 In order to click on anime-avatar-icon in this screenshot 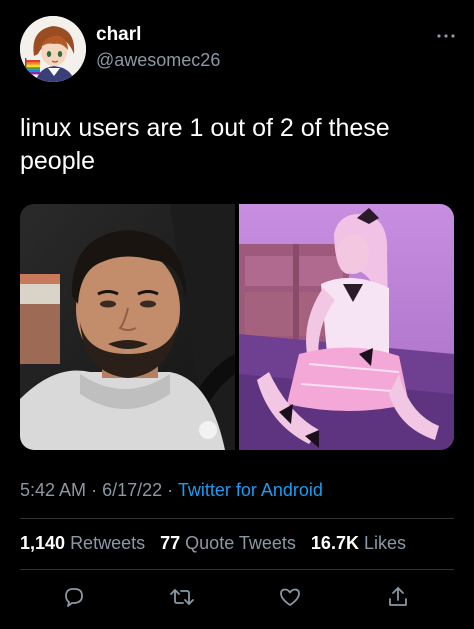, I will do `click(53, 49)`.